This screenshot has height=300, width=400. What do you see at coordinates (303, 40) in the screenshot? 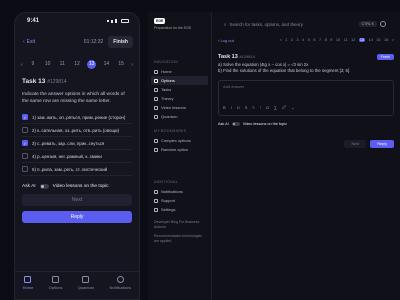
I see `pager-number: 4` at bounding box center [303, 40].